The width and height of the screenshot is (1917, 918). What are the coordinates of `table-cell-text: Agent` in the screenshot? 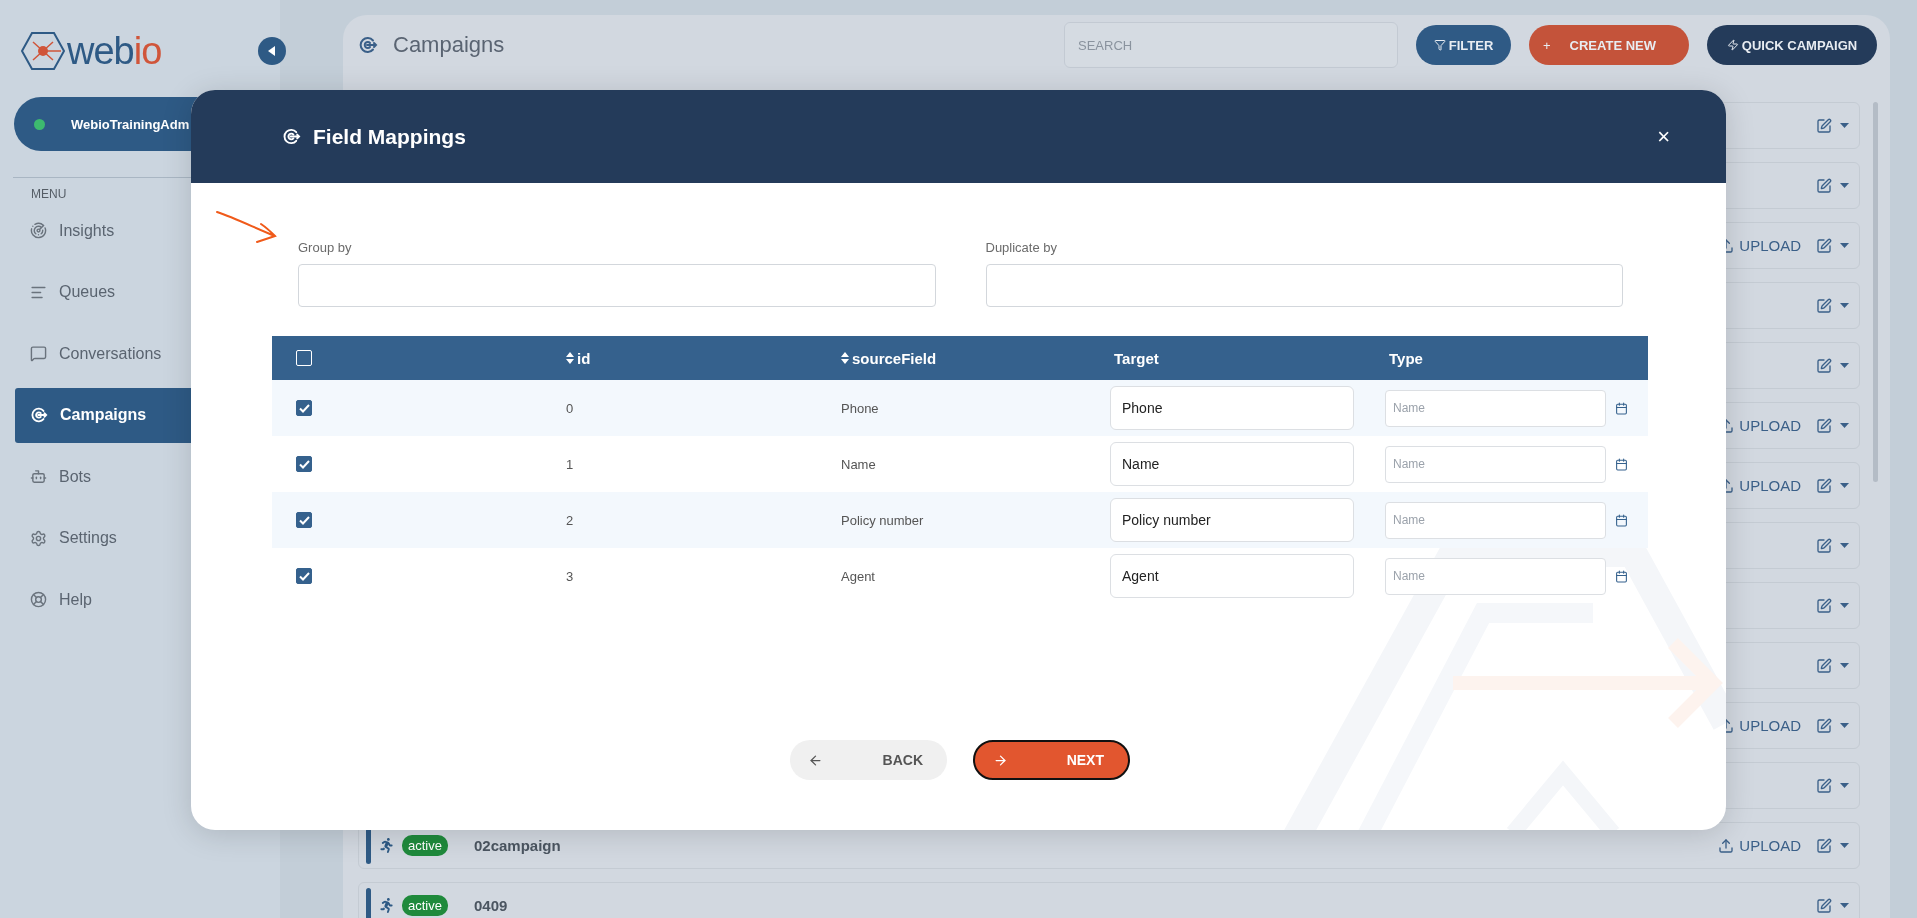 It's located at (857, 576).